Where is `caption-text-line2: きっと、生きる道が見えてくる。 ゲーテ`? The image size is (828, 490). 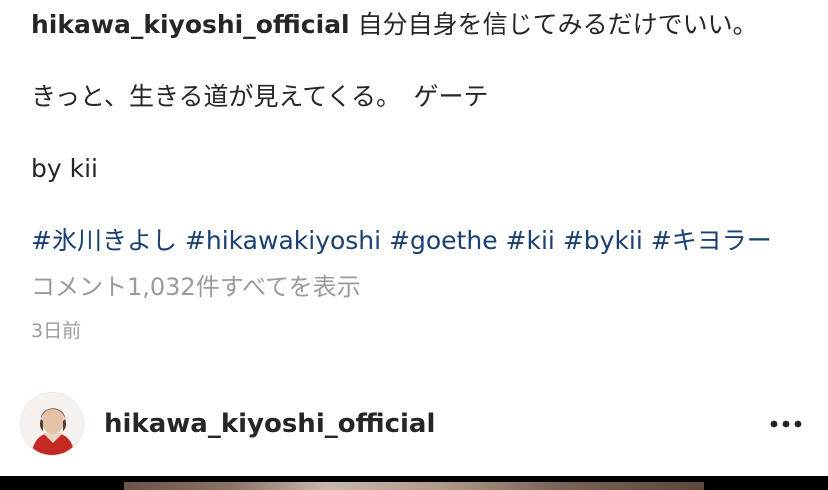 caption-text-line2: きっと、生きる道が見えてくる。 ゲーテ is located at coordinates (260, 96).